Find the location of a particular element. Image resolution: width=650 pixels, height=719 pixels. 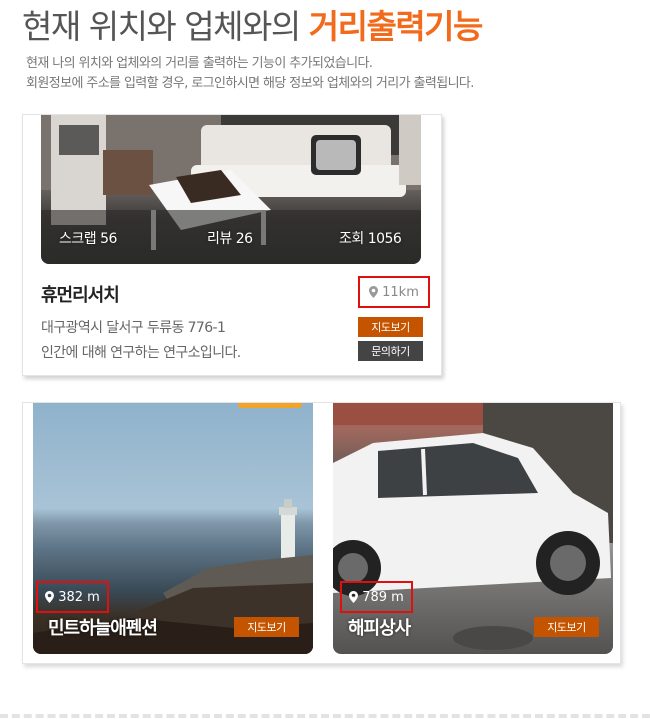

map-view-button: 지도보기 is located at coordinates (390, 327).